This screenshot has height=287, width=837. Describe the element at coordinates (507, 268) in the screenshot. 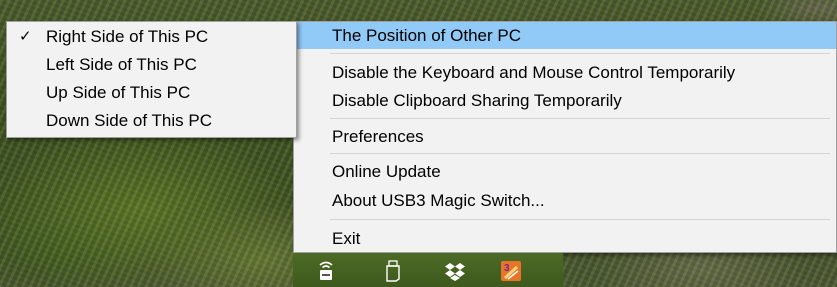

I see `magic-switch-badge: 3` at that location.